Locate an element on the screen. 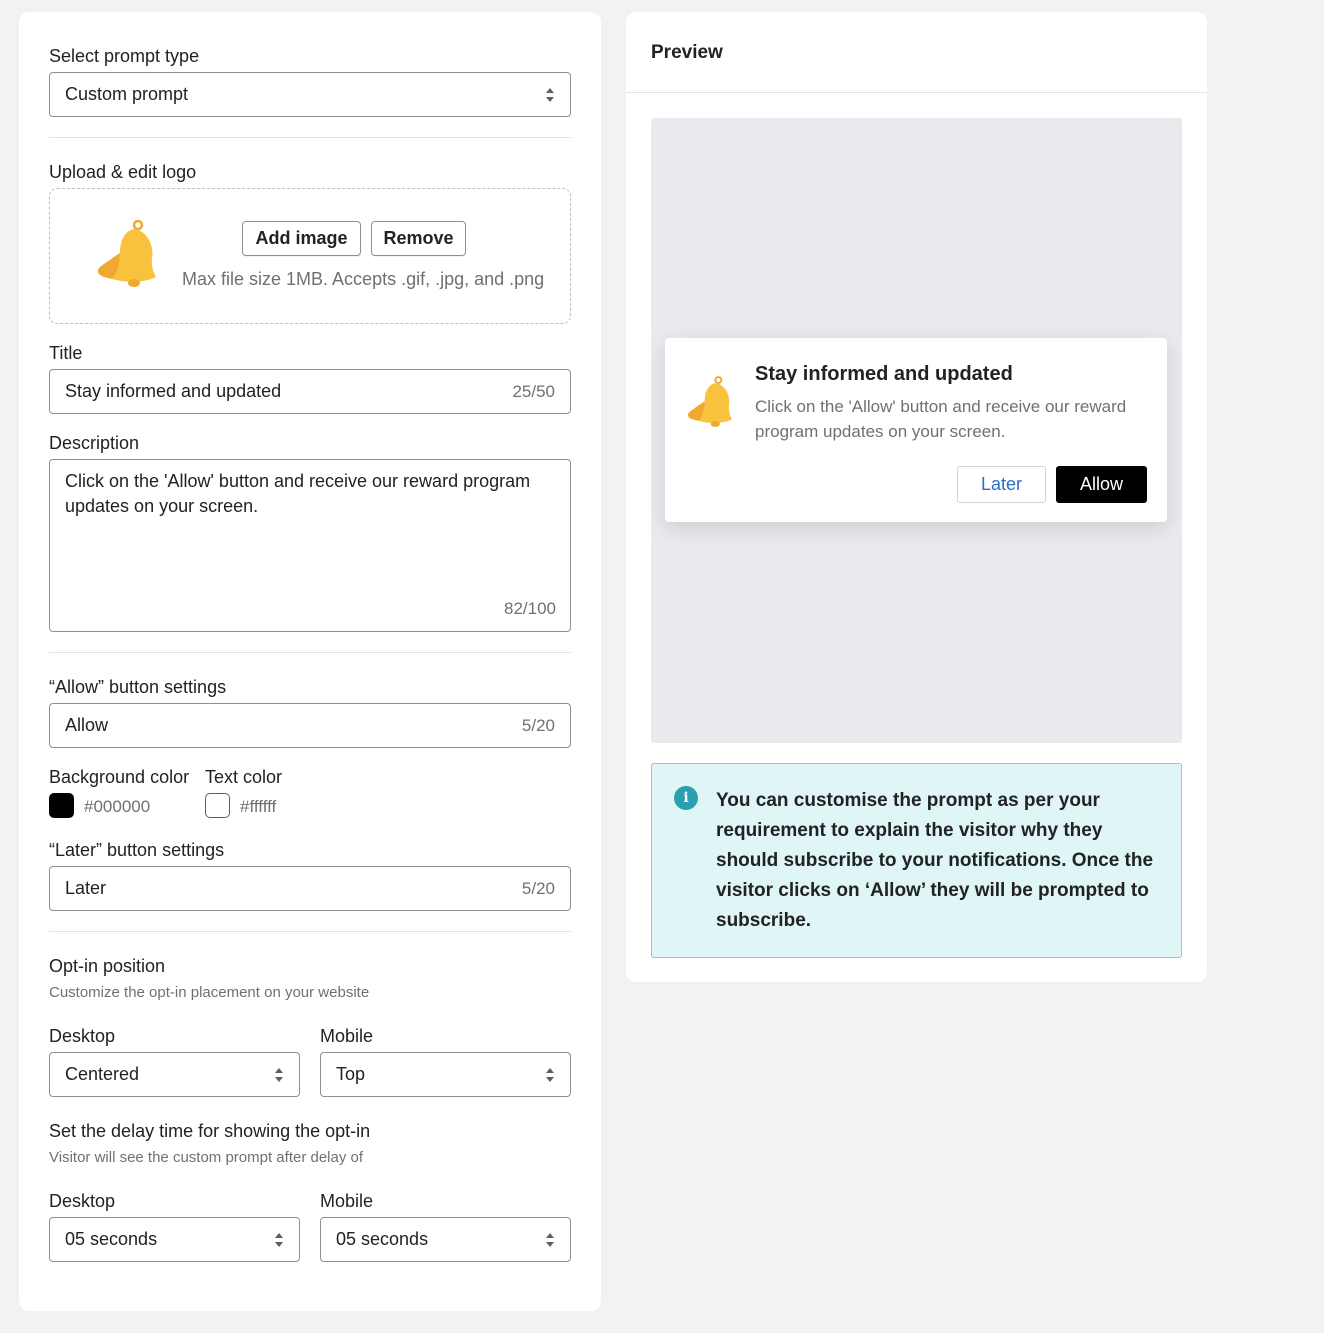 This screenshot has height=1333, width=1324. text-color-swatch is located at coordinates (217, 805).